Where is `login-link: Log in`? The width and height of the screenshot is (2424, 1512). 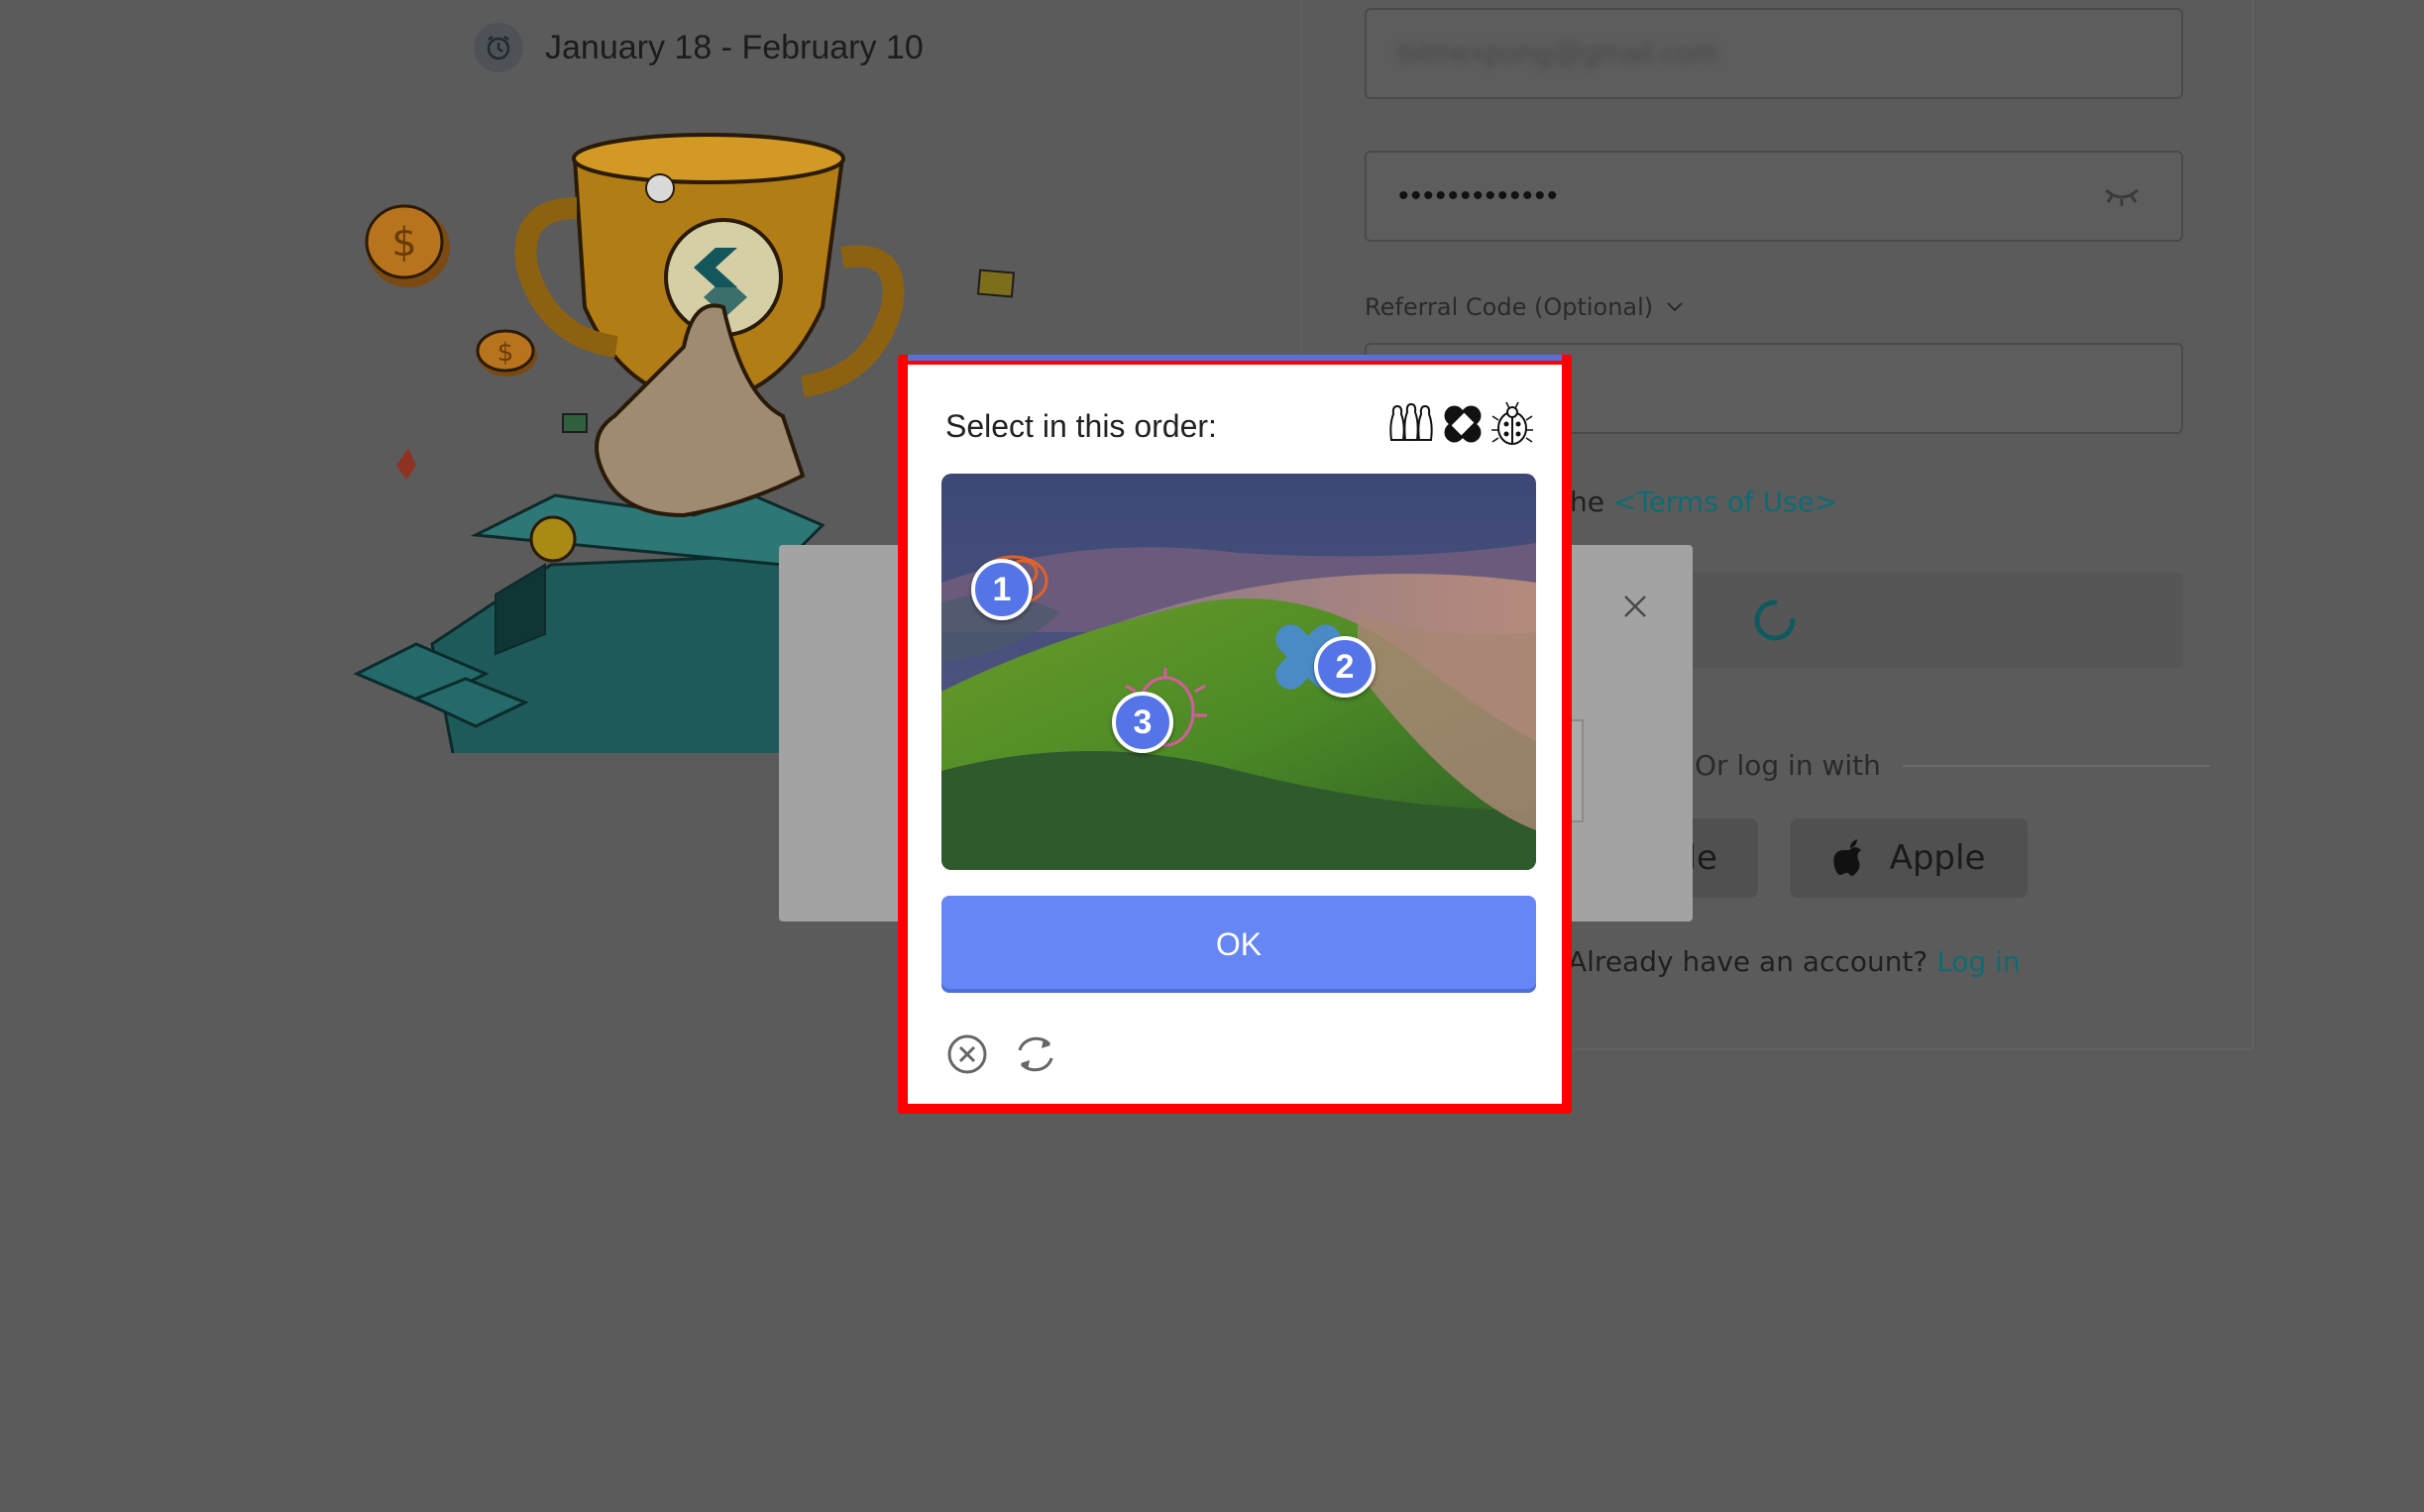 login-link: Log in is located at coordinates (1978, 962).